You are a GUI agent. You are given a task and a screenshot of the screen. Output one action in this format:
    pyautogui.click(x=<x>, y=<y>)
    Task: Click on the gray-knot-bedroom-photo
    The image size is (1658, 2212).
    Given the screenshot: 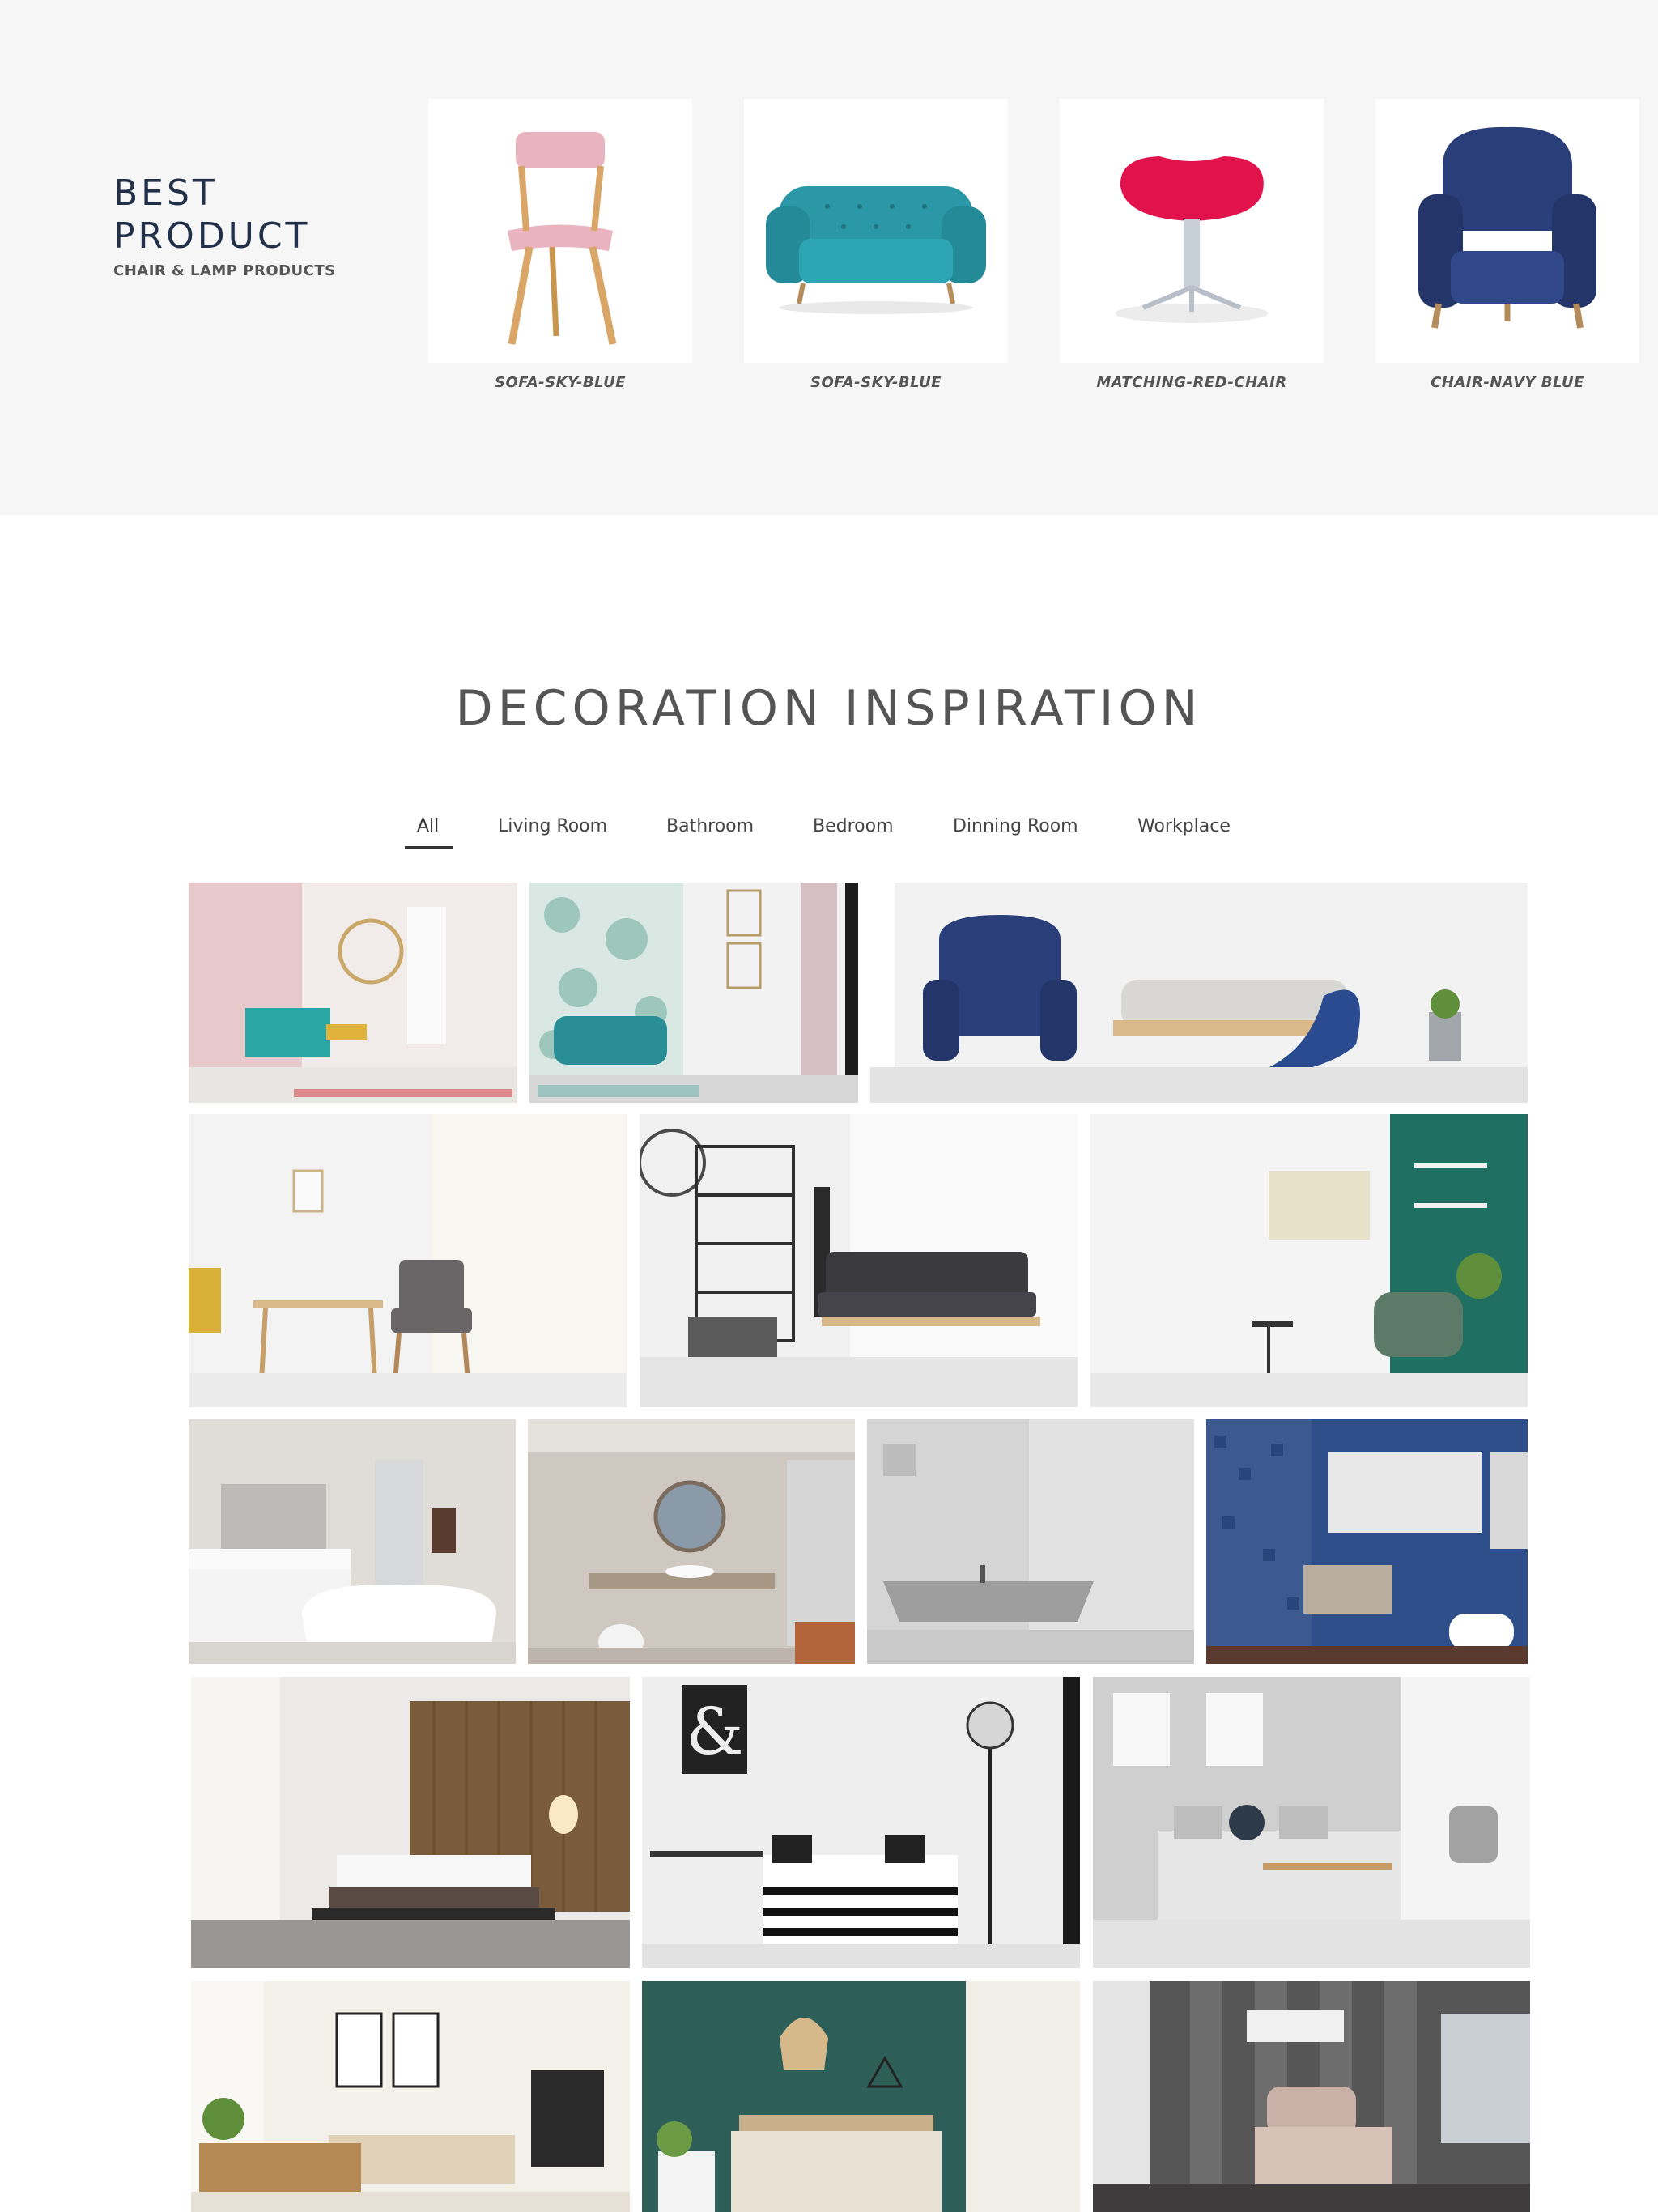 What is the action you would take?
    pyautogui.click(x=1311, y=1823)
    